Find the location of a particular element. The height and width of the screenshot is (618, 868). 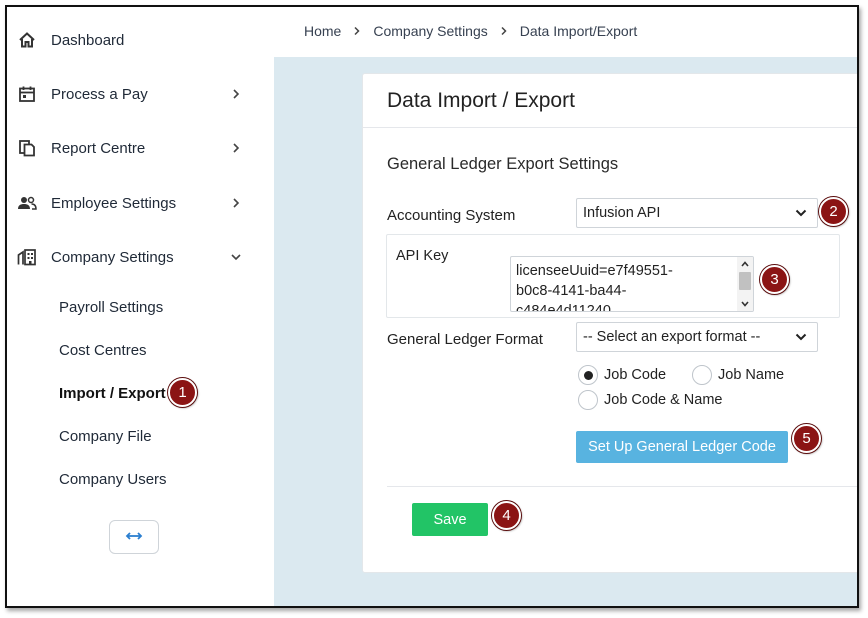

textarea-scrollbar is located at coordinates (745, 284).